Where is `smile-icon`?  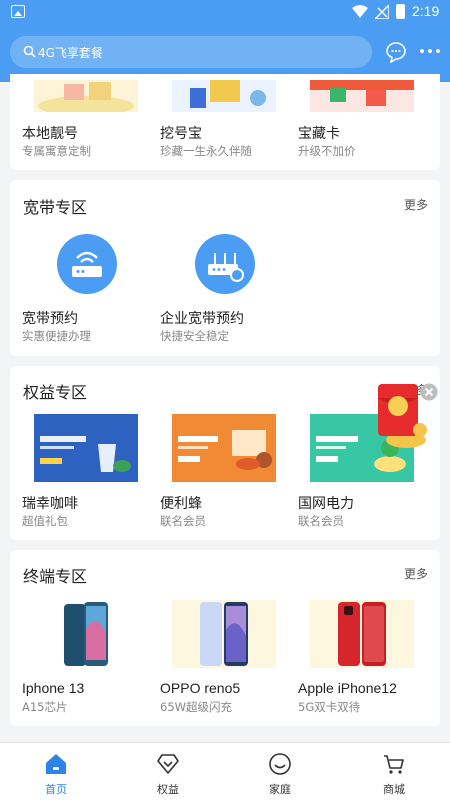
smile-icon is located at coordinates (280, 764).